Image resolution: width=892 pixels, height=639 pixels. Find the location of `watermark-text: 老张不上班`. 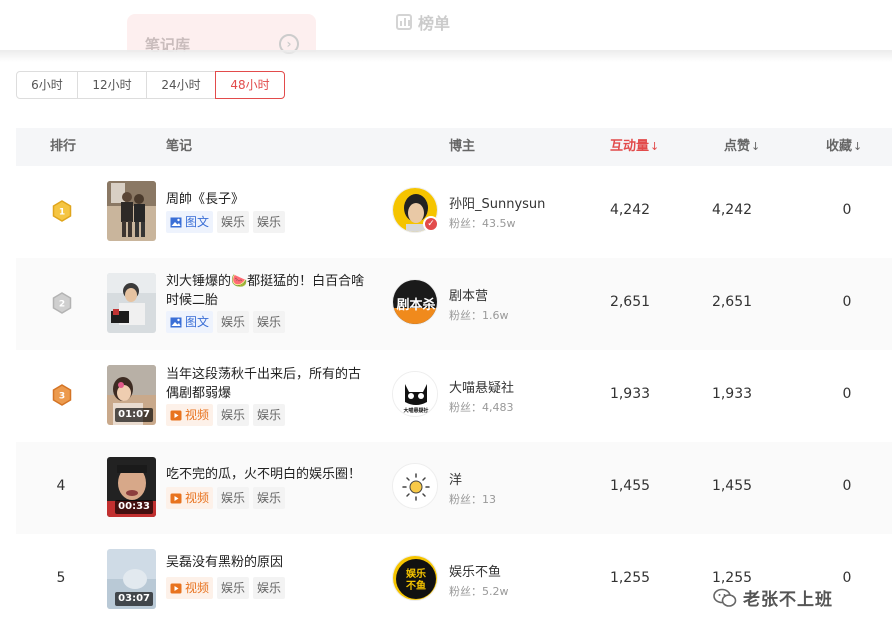

watermark-text: 老张不上班 is located at coordinates (788, 600).